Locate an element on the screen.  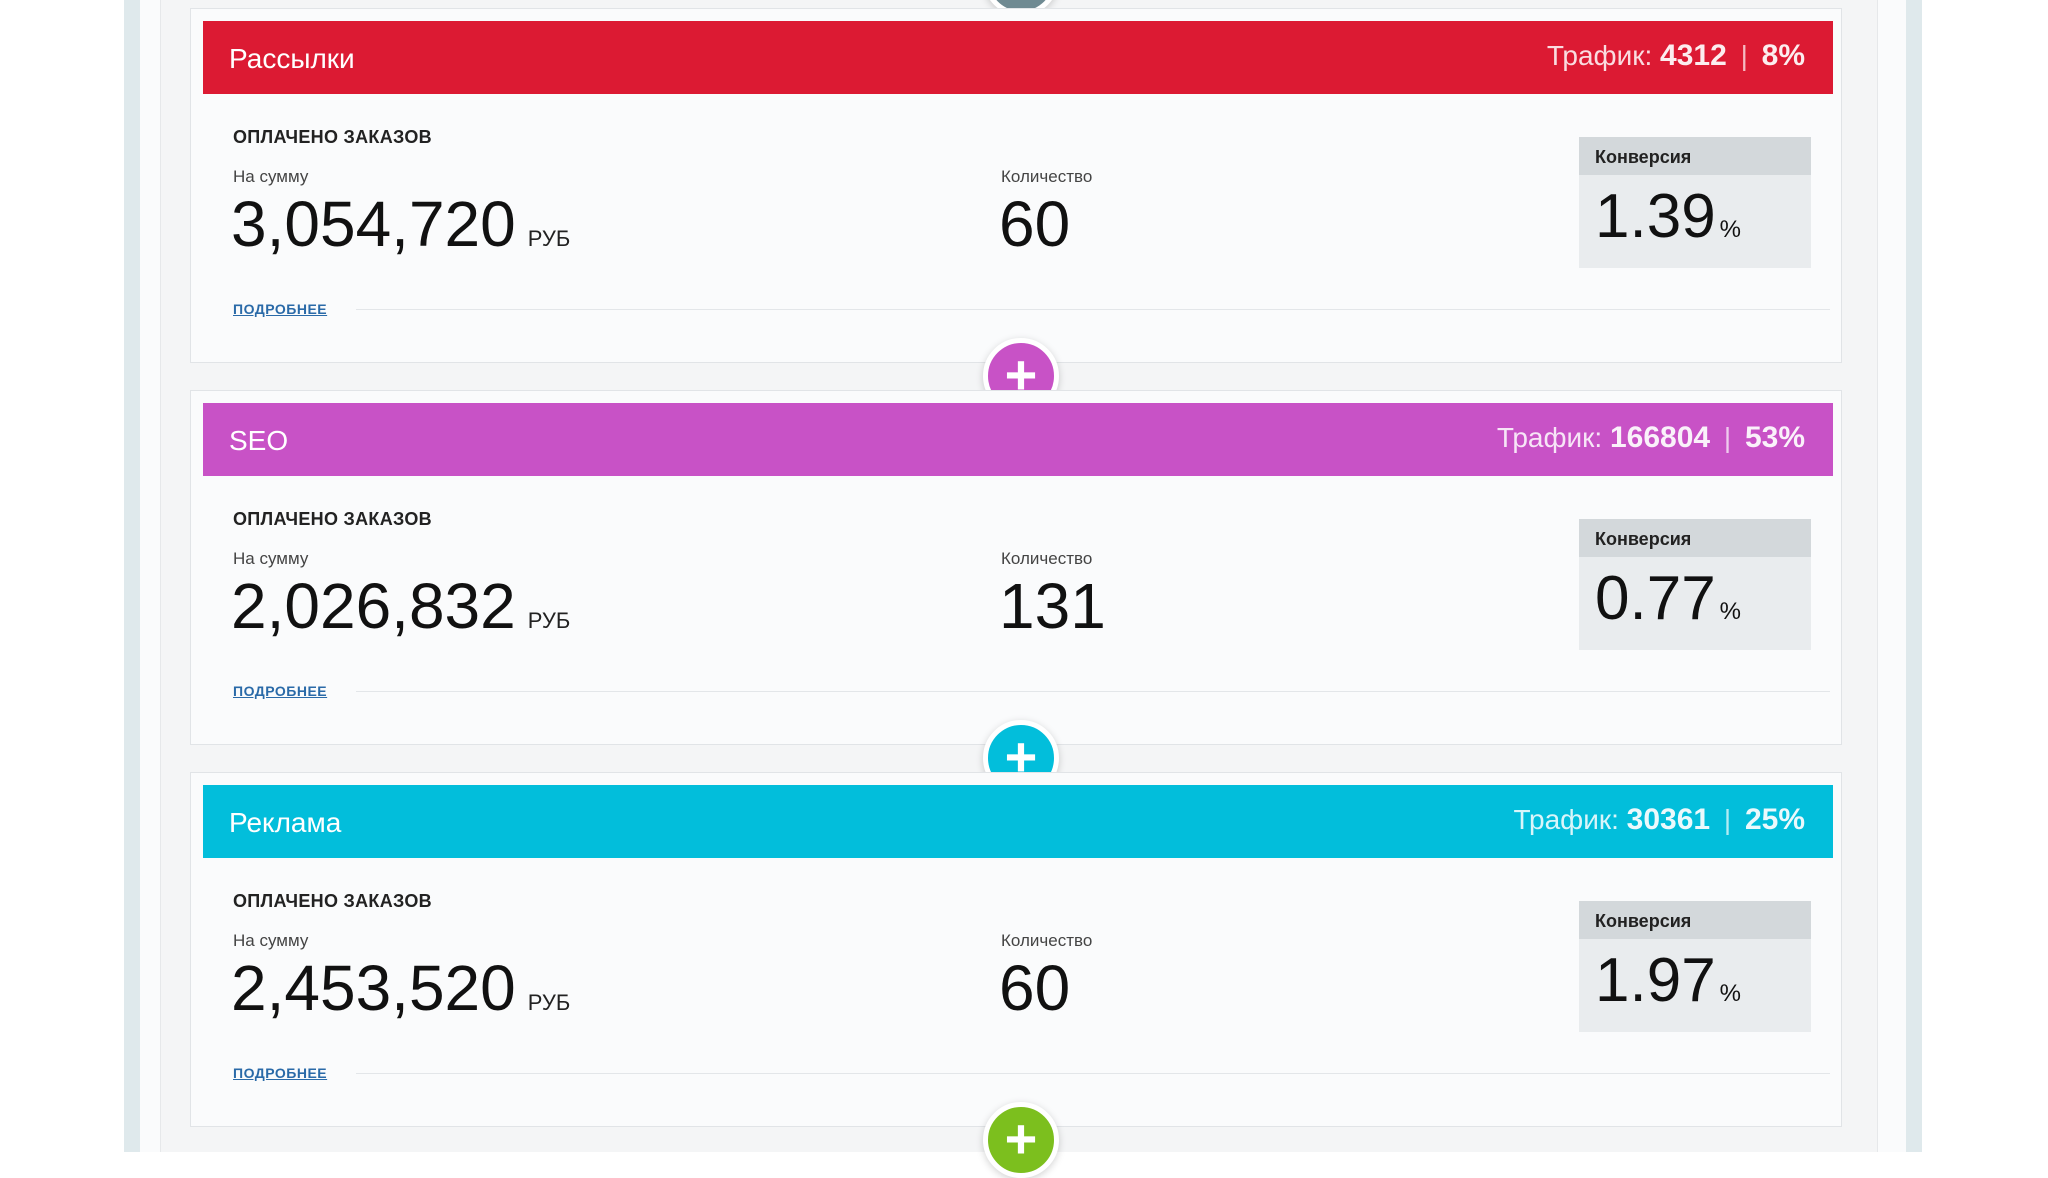
traffic-summary: Трафик: 30361 | 25% is located at coordinates (1660, 820).